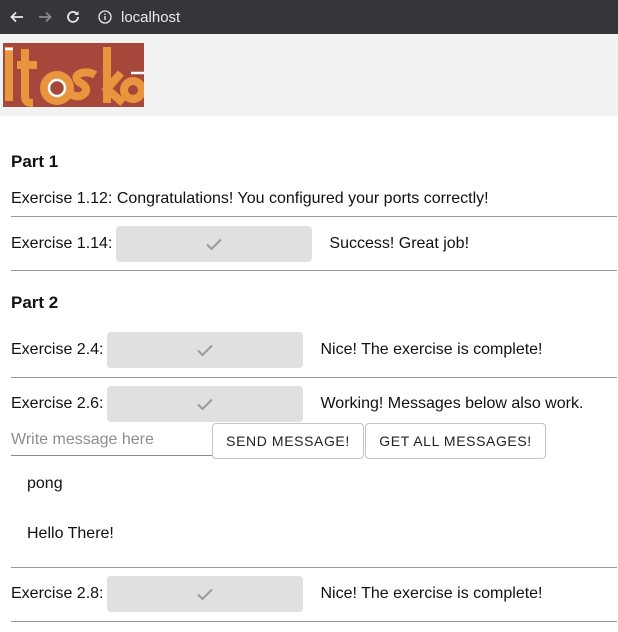  What do you see at coordinates (111, 440) in the screenshot?
I see `message-input` at bounding box center [111, 440].